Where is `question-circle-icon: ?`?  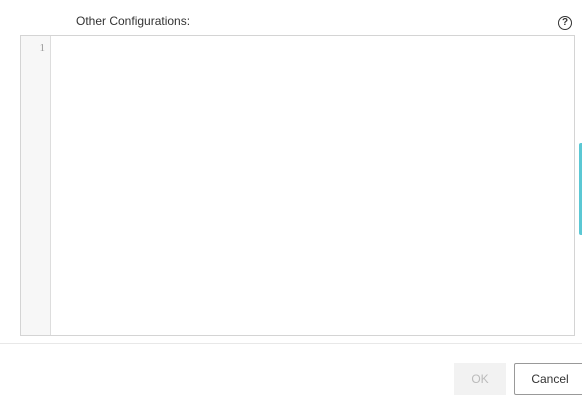
question-circle-icon: ? is located at coordinates (565, 23).